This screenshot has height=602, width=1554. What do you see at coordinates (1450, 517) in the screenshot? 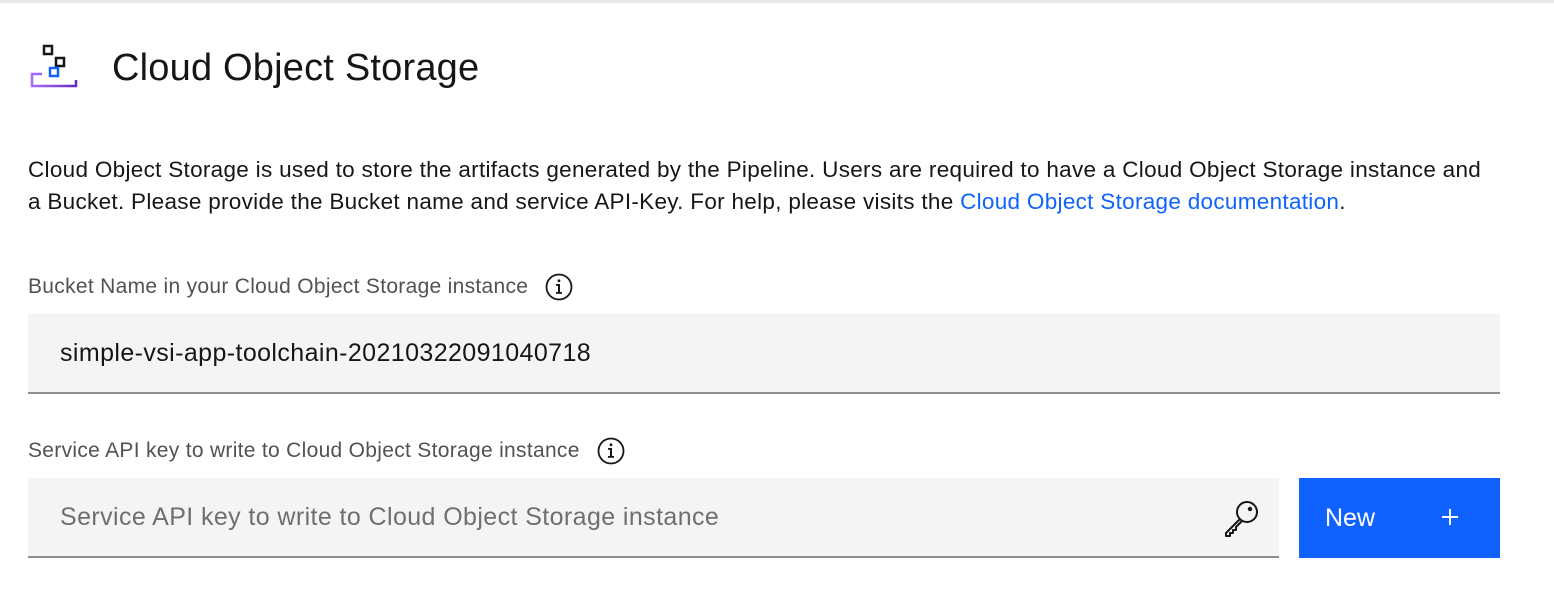
I see `plus-icon` at bounding box center [1450, 517].